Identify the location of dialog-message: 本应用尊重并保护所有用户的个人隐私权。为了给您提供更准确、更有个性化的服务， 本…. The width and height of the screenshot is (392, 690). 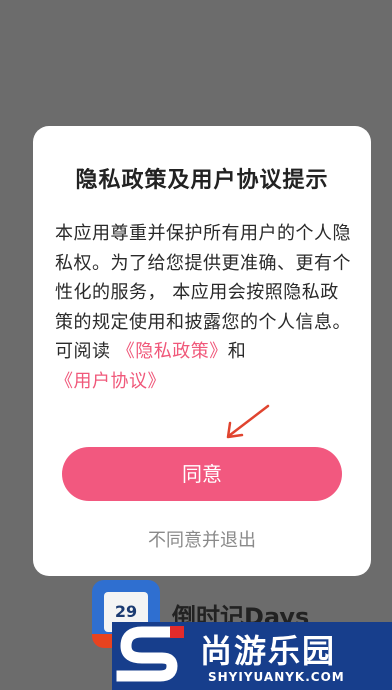
(203, 278).